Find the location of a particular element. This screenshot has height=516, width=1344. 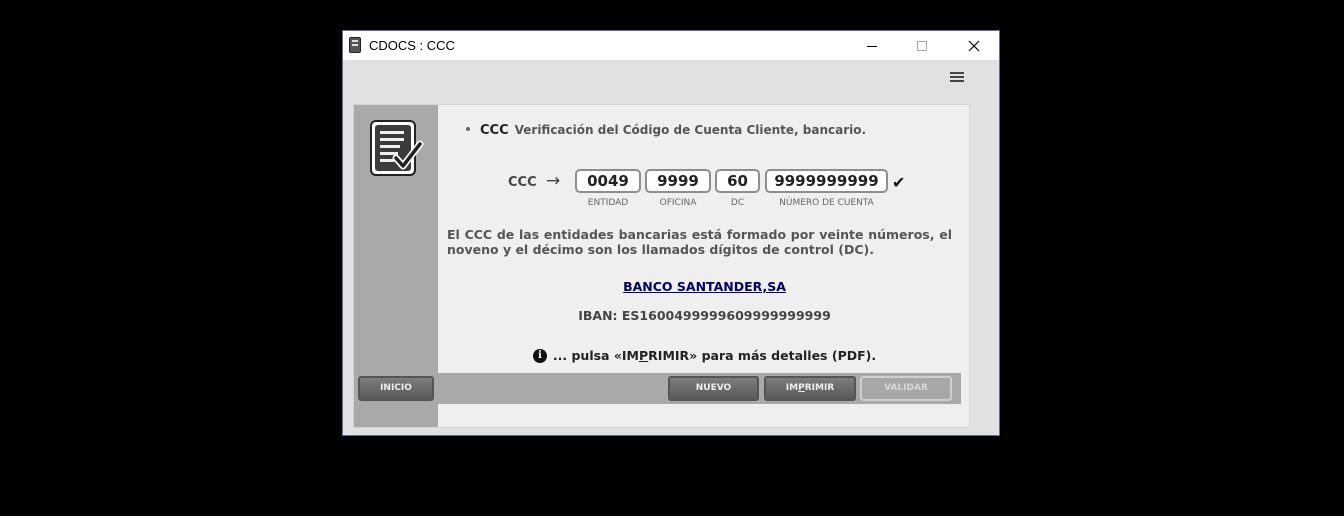

entidad-field: 0049 is located at coordinates (608, 181).